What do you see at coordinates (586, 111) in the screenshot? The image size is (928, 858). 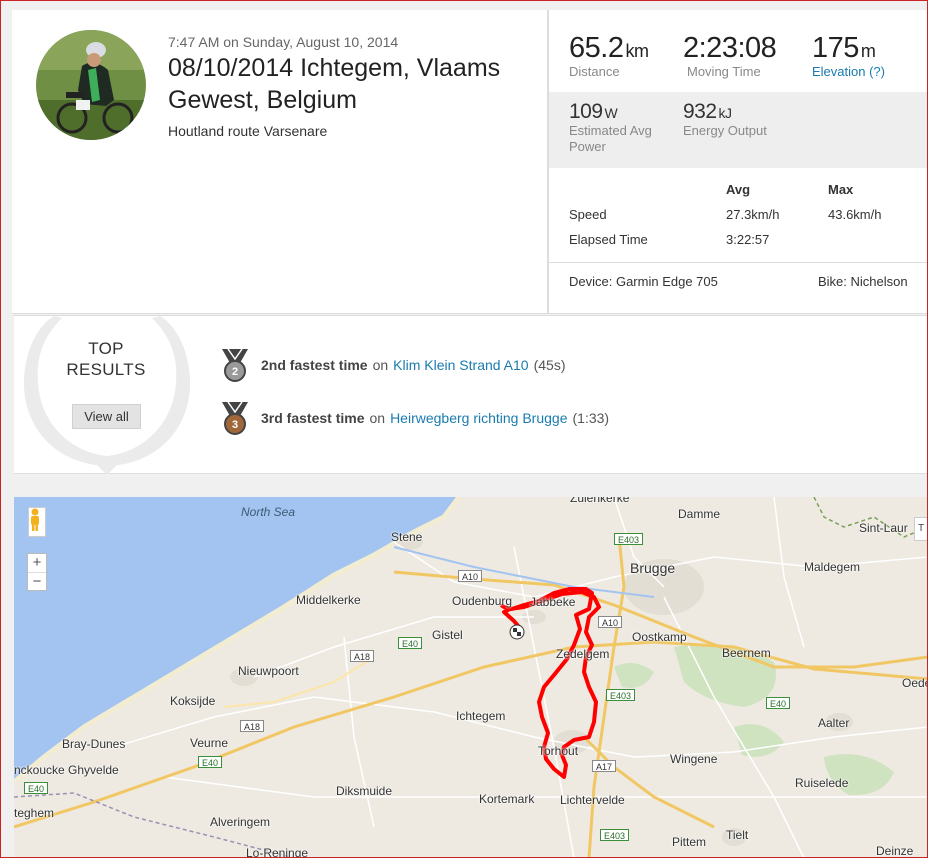 I see `power-value: 109` at bounding box center [586, 111].